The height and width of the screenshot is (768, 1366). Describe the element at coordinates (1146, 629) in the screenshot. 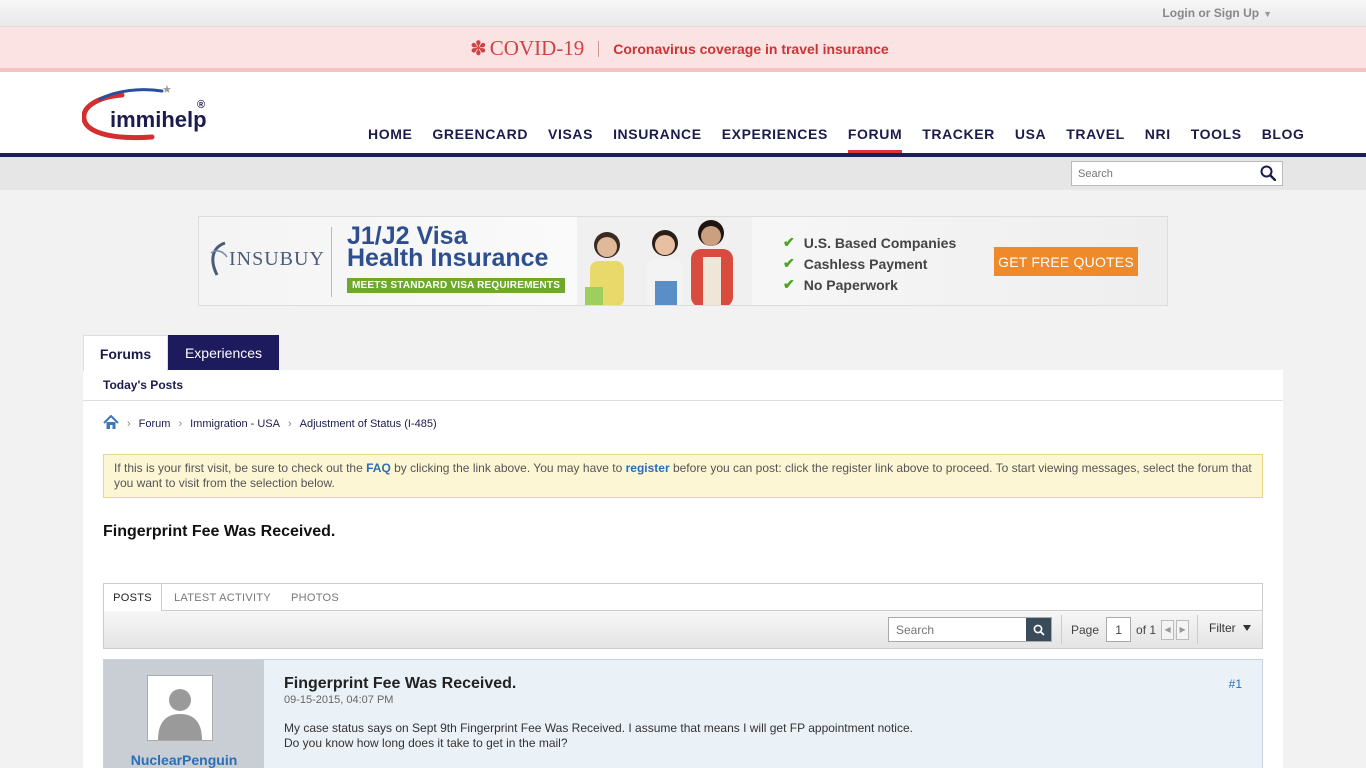

I see `page-total: of 1` at that location.